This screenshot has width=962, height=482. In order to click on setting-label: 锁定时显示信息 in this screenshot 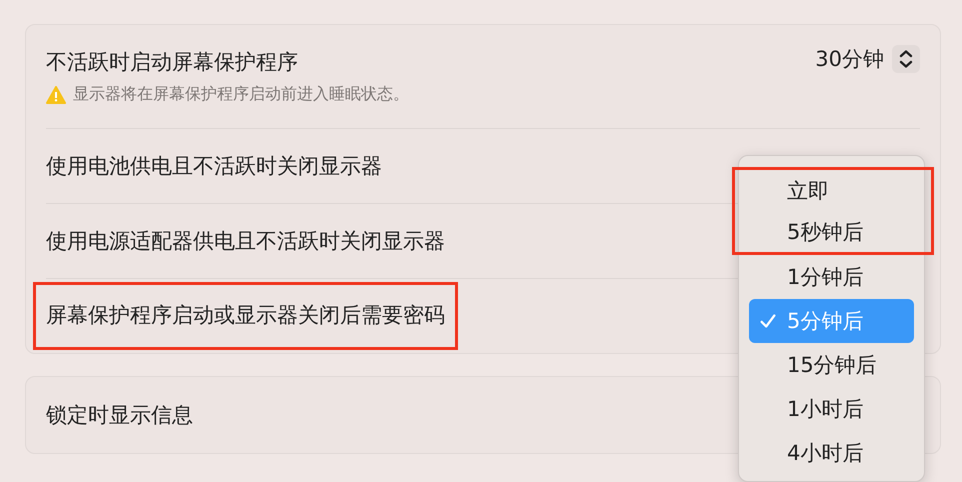, I will do `click(119, 415)`.